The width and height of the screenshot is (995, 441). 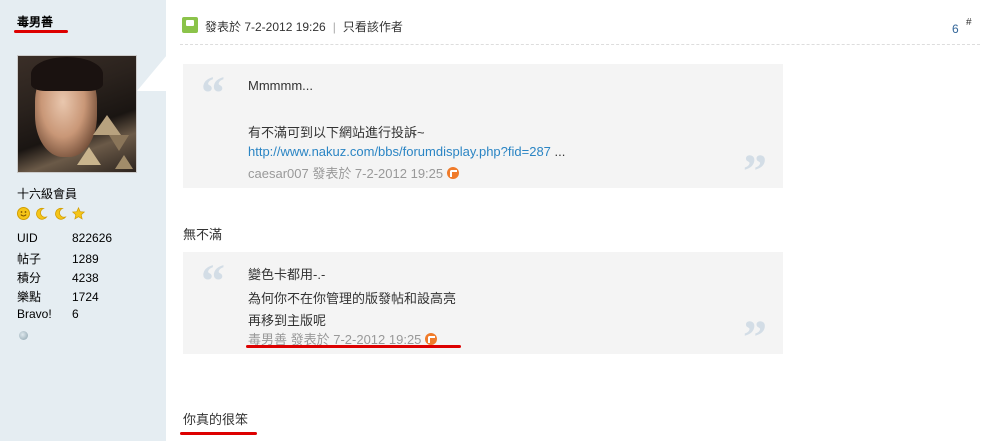 I want to click on stat-row-bravo: Bravo! 6, so click(x=48, y=314).